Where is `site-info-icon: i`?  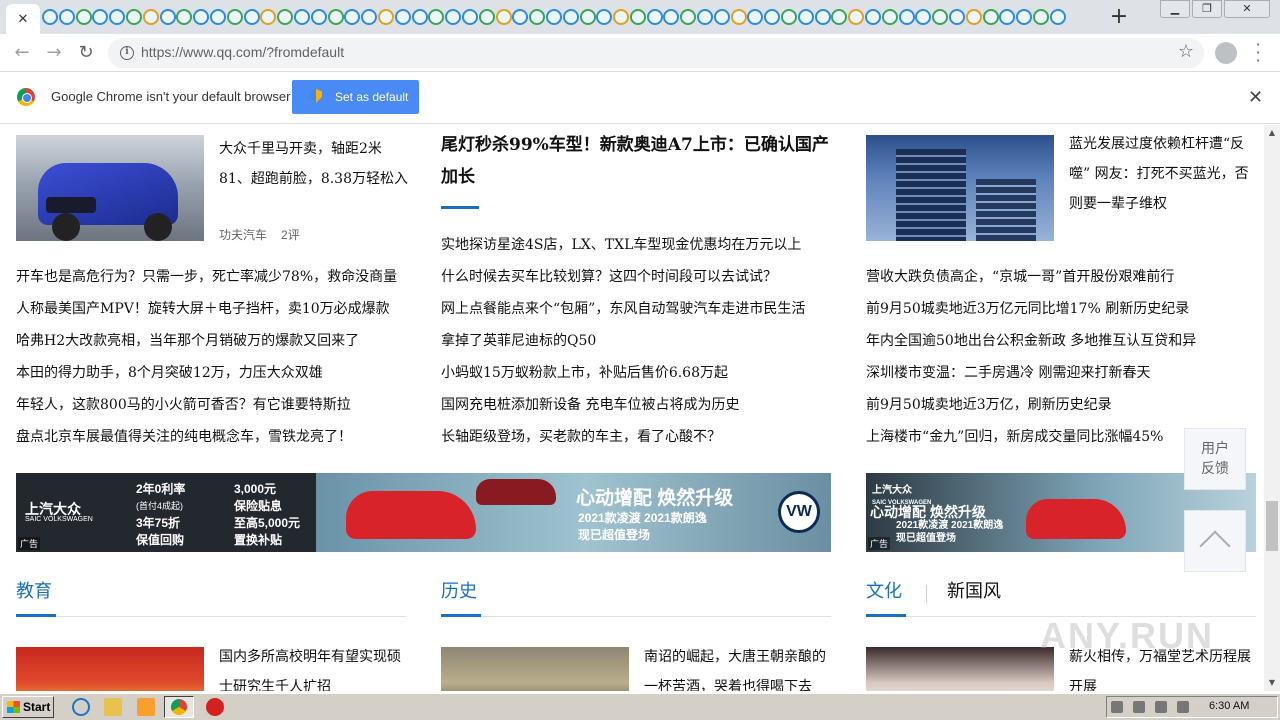 site-info-icon: i is located at coordinates (127, 53).